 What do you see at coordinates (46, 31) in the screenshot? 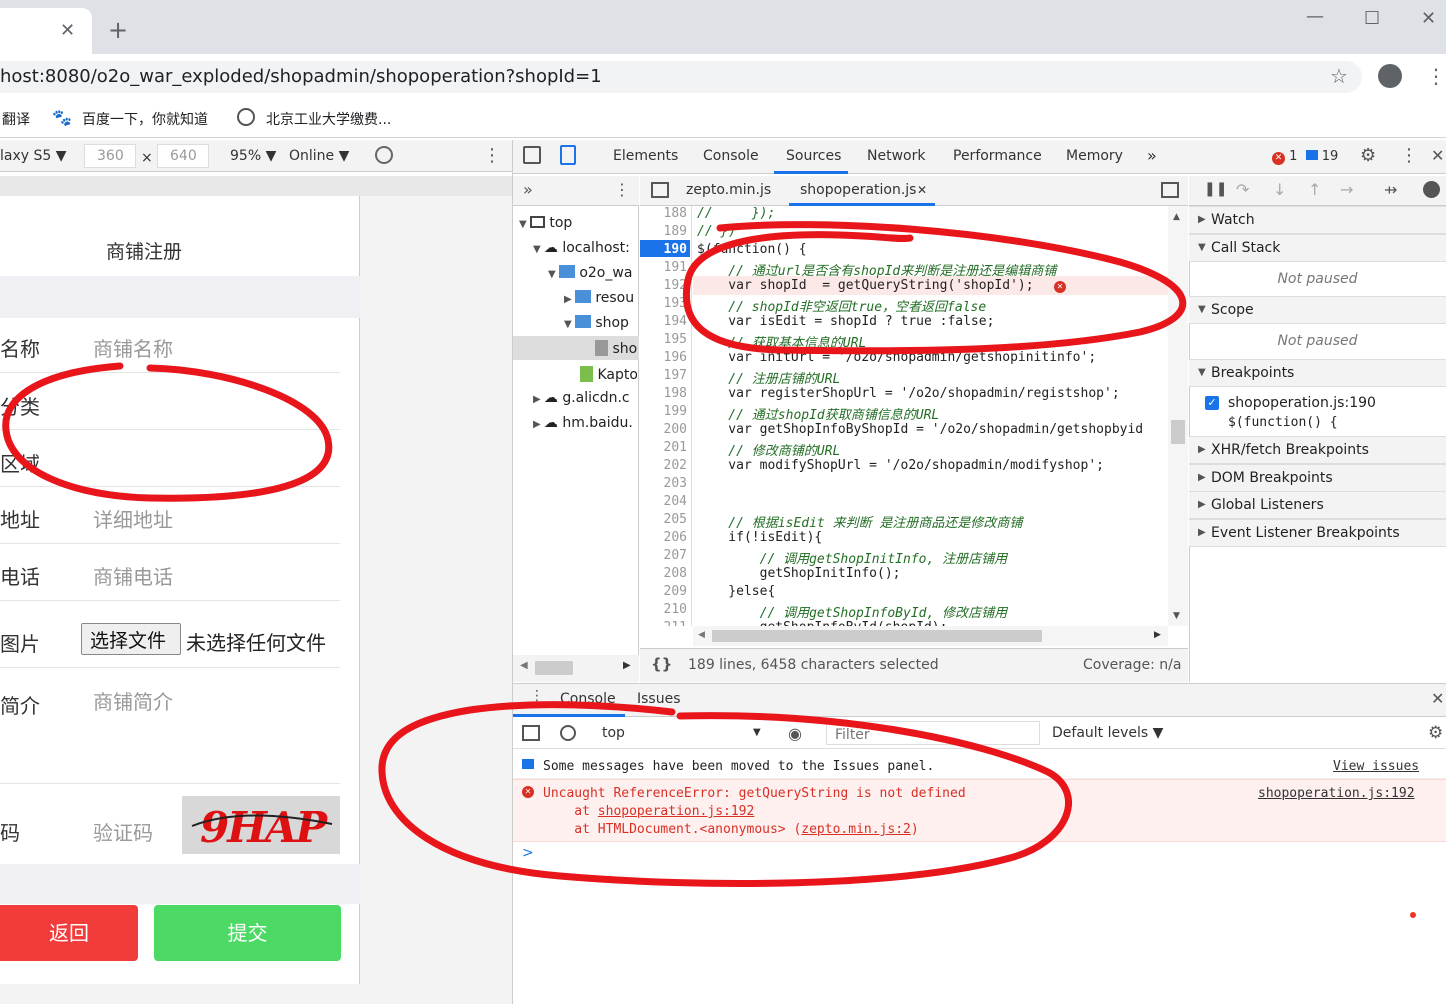
I see `active-tab` at bounding box center [46, 31].